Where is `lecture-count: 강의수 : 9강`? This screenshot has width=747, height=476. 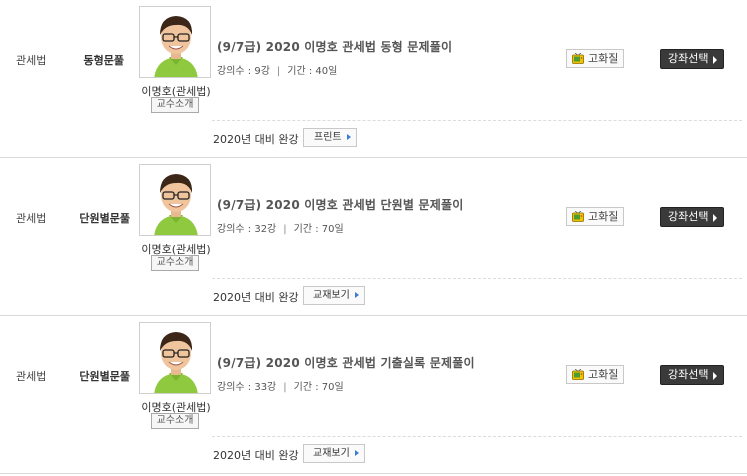 lecture-count: 강의수 : 9강 is located at coordinates (243, 71).